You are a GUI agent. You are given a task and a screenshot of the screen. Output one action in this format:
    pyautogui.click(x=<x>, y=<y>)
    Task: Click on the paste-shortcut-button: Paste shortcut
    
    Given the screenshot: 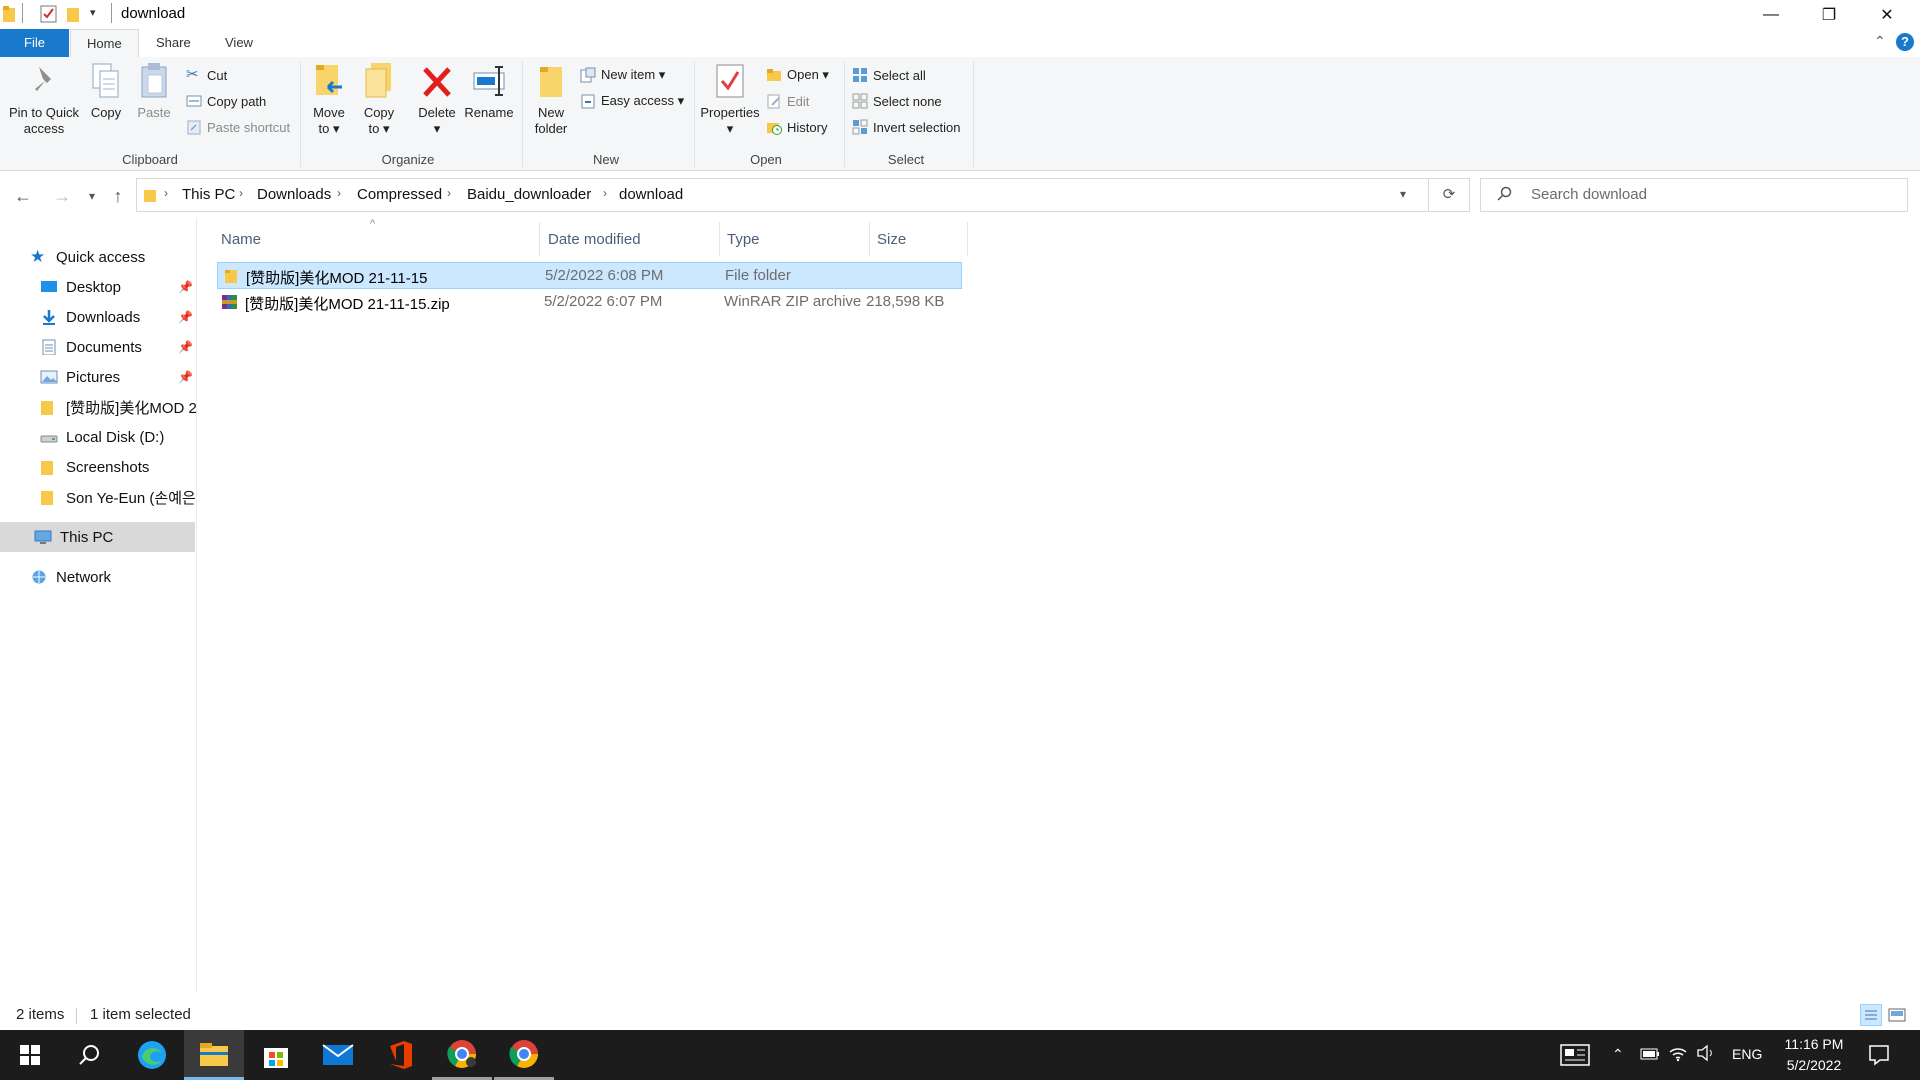 What is the action you would take?
    pyautogui.click(x=238, y=127)
    